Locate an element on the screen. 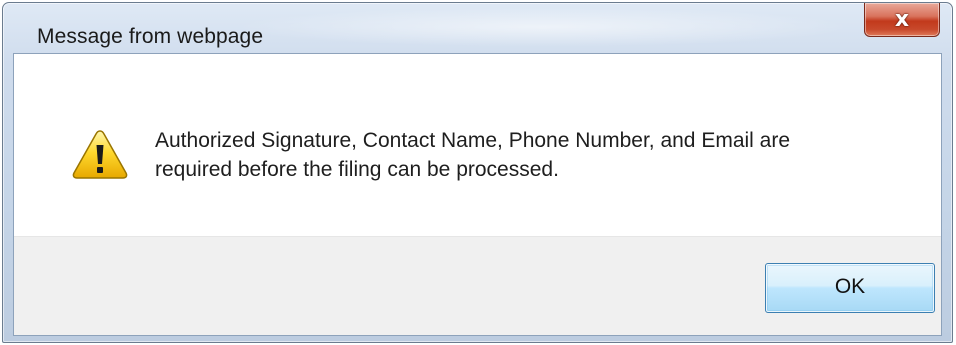 This screenshot has width=956, height=345. close-button: x is located at coordinates (902, 20).